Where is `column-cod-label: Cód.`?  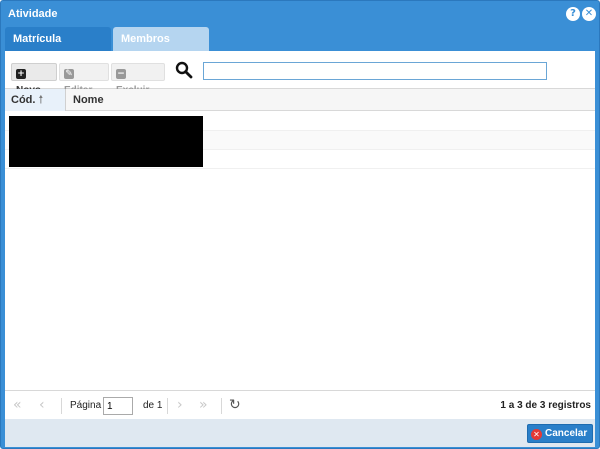 column-cod-label: Cód. is located at coordinates (23, 100).